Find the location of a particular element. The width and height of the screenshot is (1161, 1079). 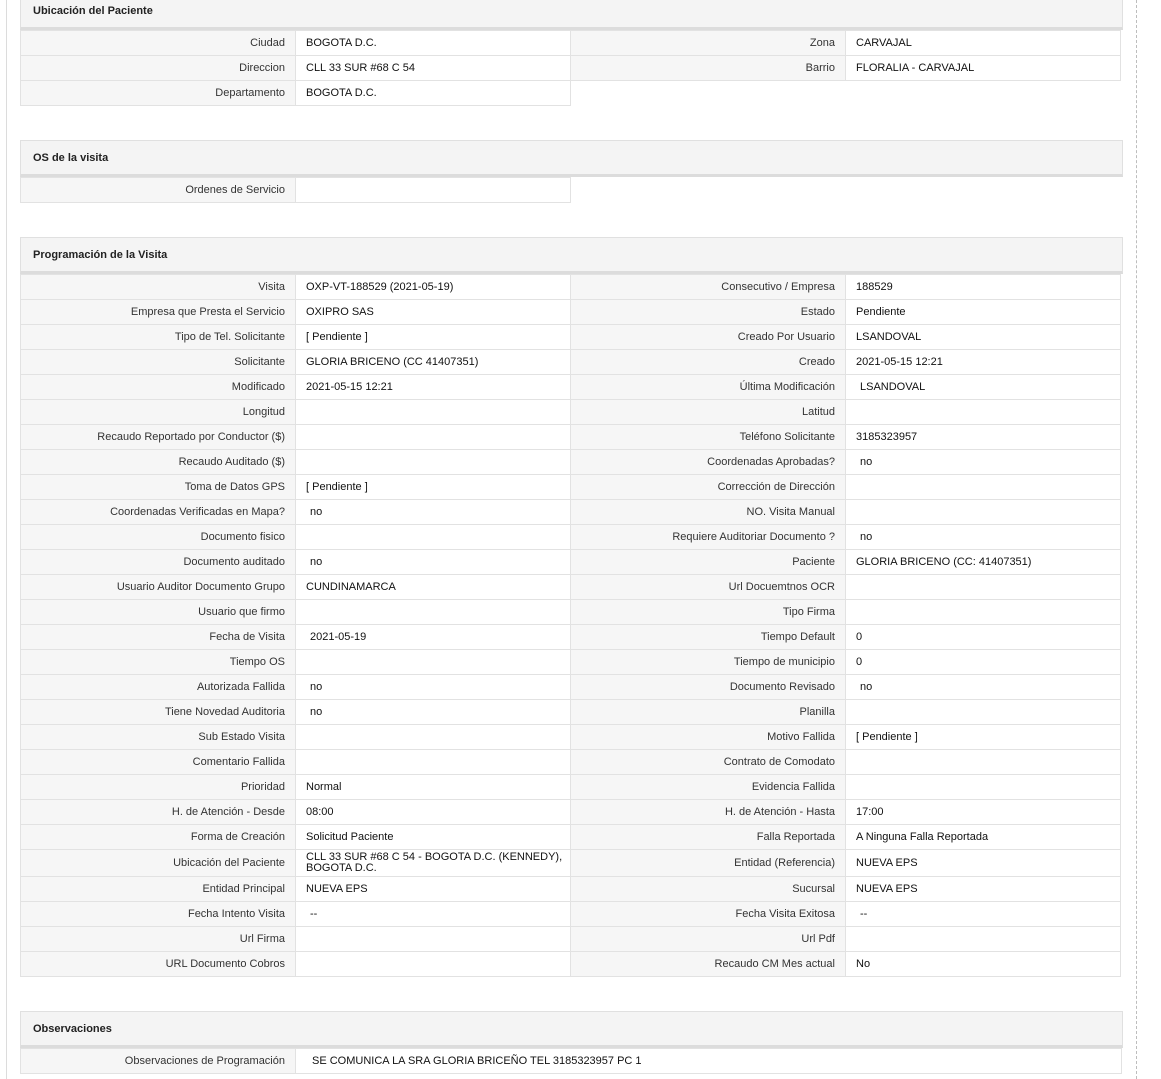

field-label-creado: Creado is located at coordinates (708, 362).